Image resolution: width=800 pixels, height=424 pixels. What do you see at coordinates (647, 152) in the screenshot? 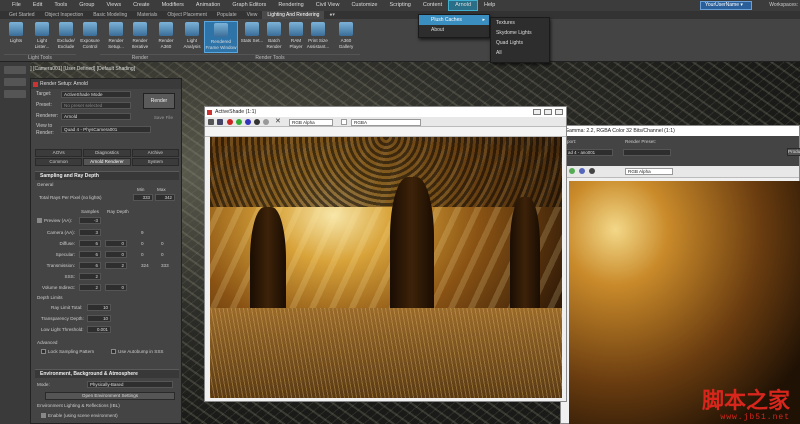
I see `render-preset-select` at bounding box center [647, 152].